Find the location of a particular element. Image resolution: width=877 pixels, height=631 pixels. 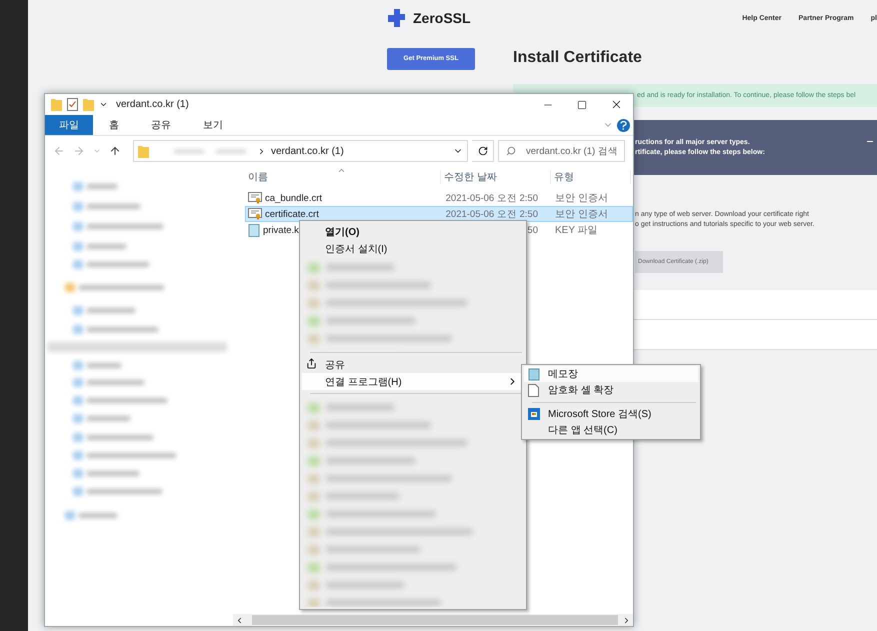

modified-date: 50 is located at coordinates (532, 230).